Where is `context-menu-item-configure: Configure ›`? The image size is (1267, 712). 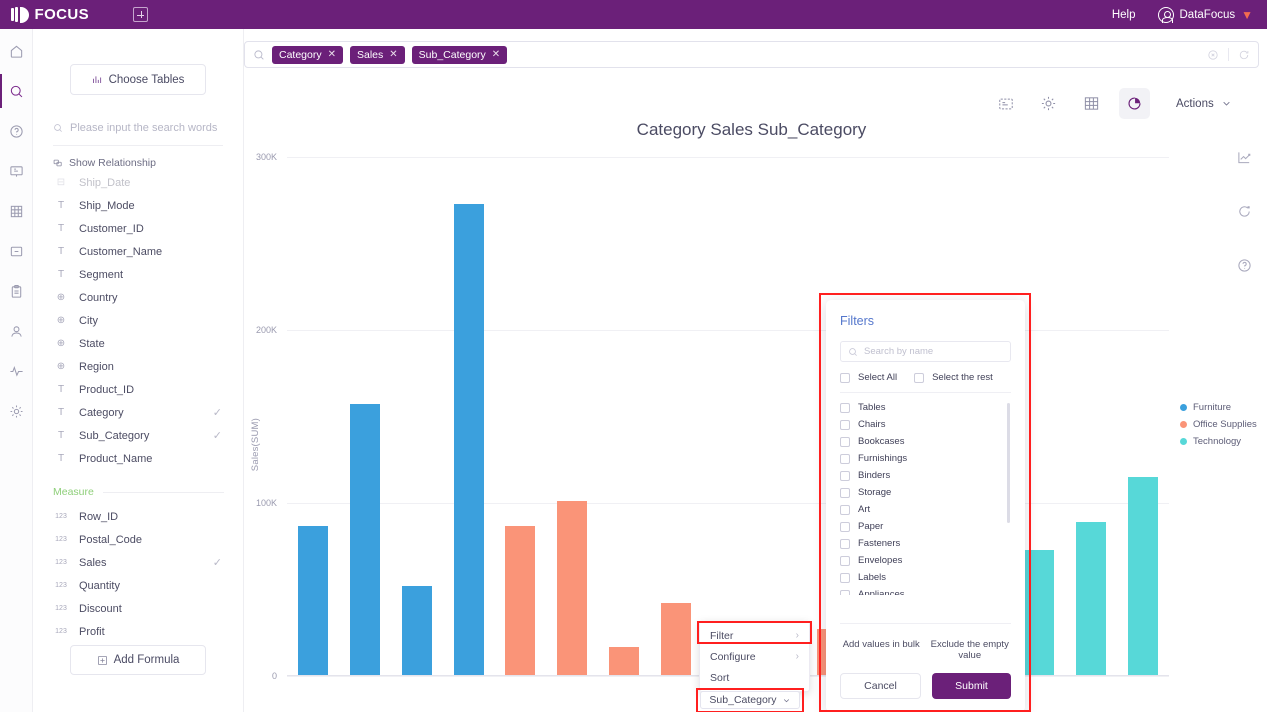 context-menu-item-configure: Configure › is located at coordinates (754, 656).